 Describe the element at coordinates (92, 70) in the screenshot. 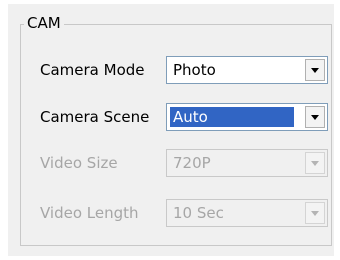

I see `camera-mode-label: Camera Mode` at that location.